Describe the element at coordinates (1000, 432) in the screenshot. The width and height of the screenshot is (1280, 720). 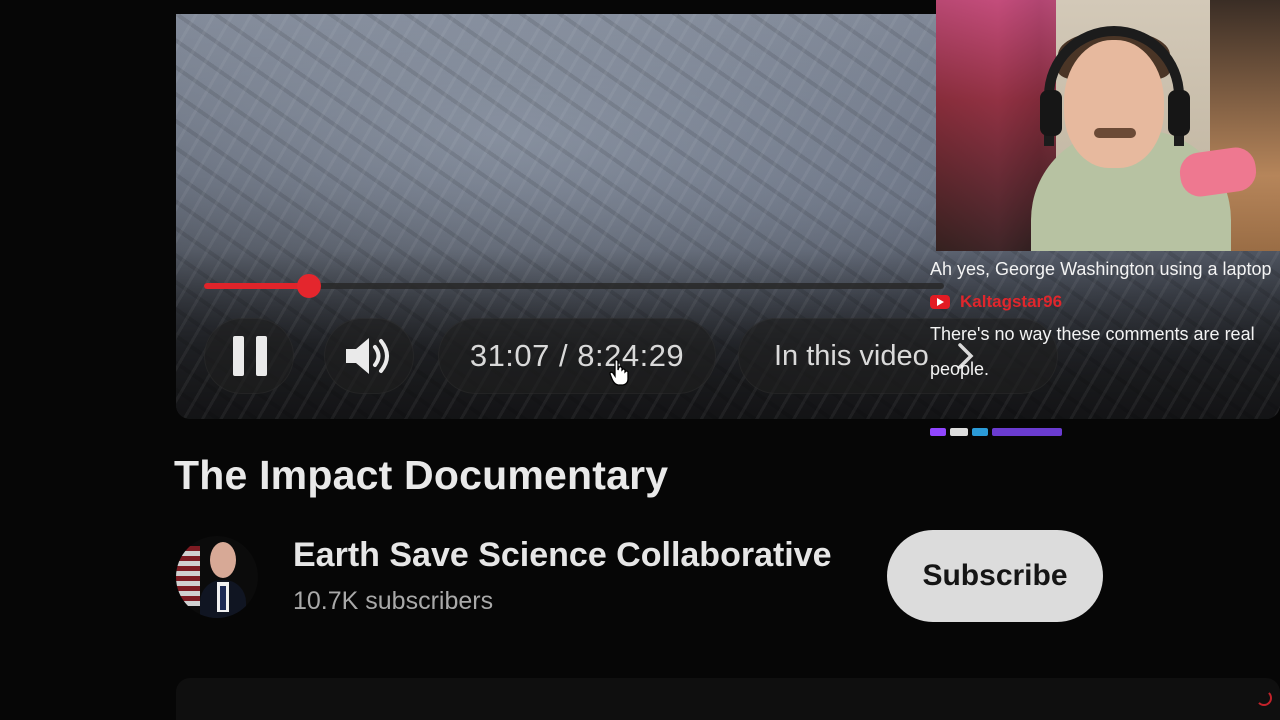
I see `chat-next-message-partial` at that location.